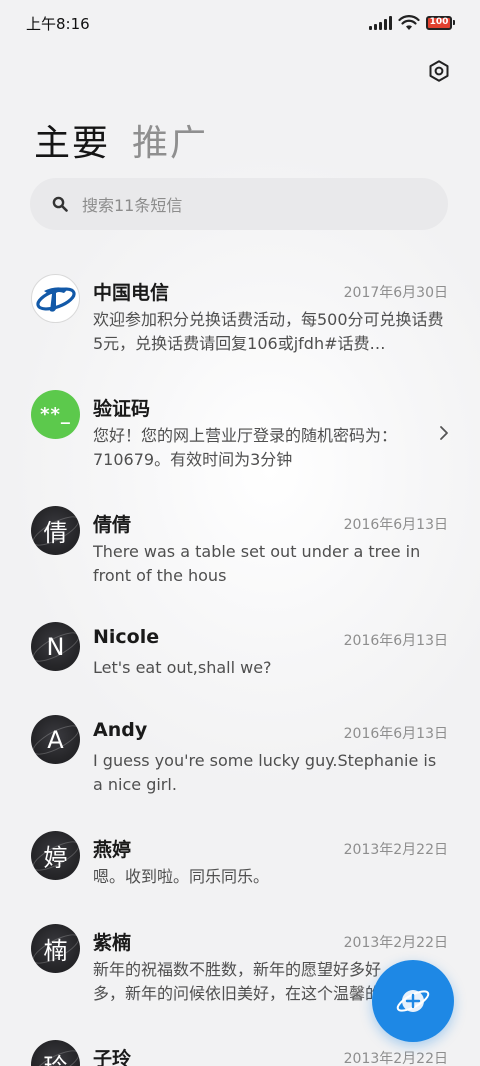 The height and width of the screenshot is (1066, 480). I want to click on contact-name: Andy, so click(120, 730).